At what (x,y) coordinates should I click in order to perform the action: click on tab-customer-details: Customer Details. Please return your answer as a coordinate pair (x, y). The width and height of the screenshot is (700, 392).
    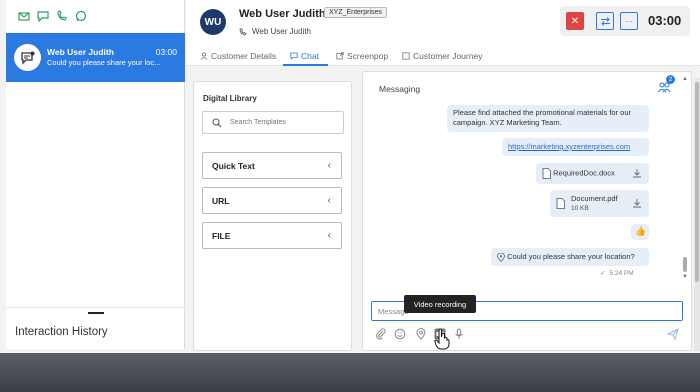
    Looking at the image, I should click on (238, 56).